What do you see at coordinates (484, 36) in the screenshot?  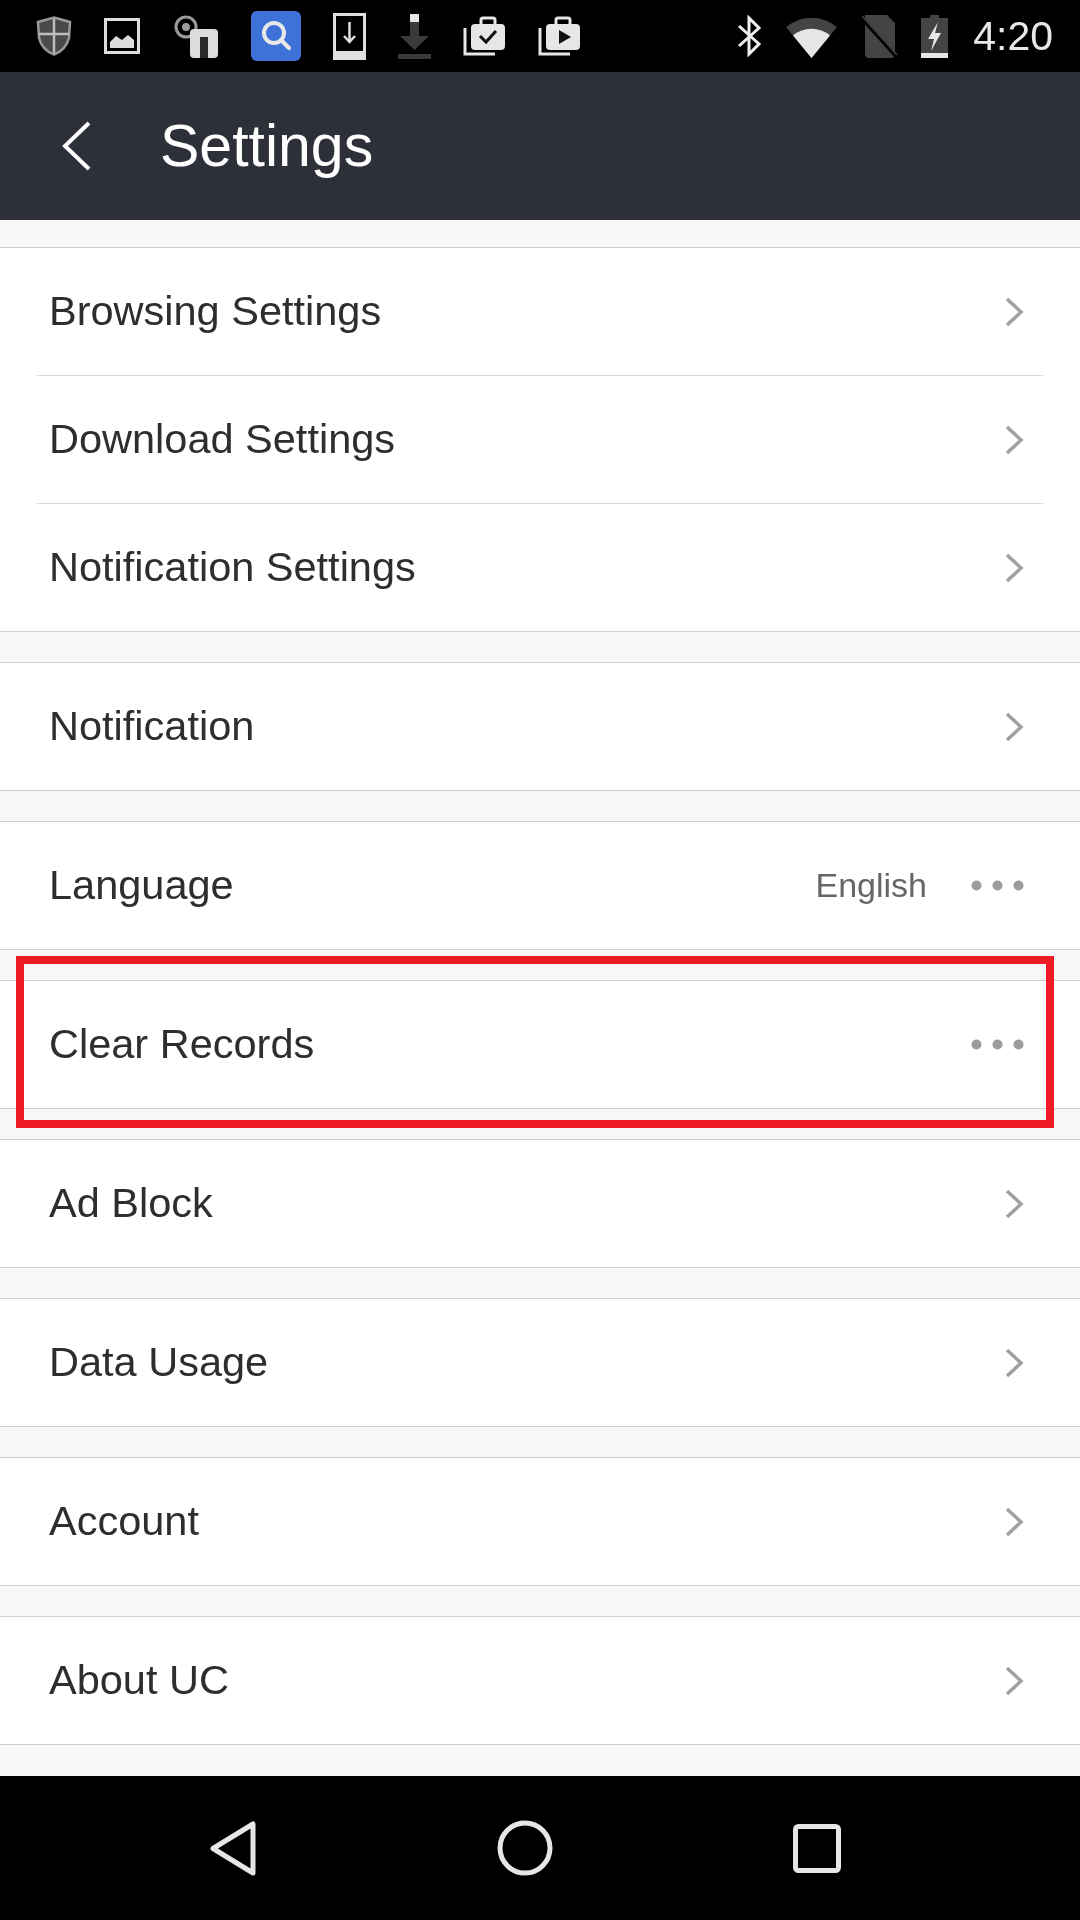 I see `briefcase-check-icon` at bounding box center [484, 36].